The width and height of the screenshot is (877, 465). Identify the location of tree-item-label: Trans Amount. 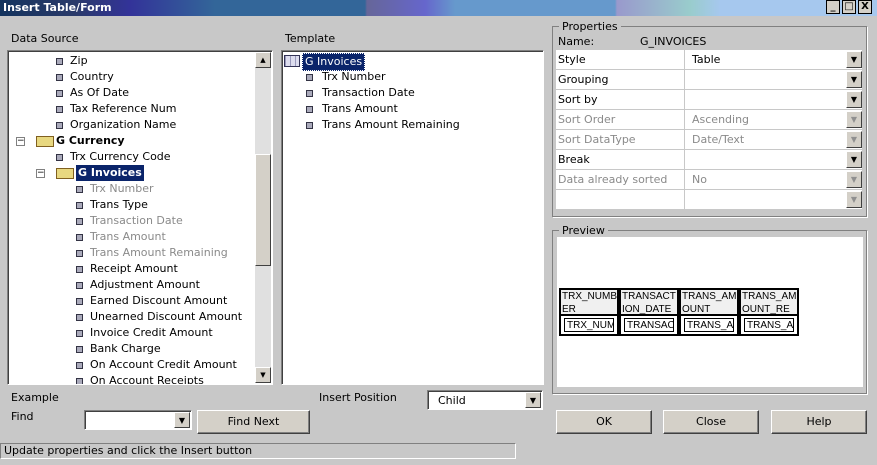
(128, 236).